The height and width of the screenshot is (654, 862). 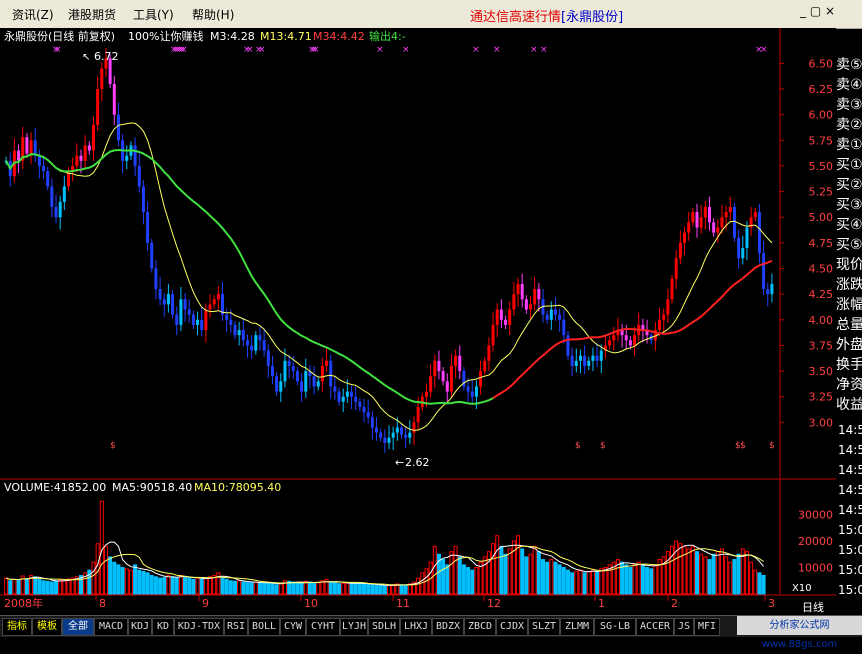 What do you see at coordinates (293, 627) in the screenshot?
I see `indicator-tab: CYW` at bounding box center [293, 627].